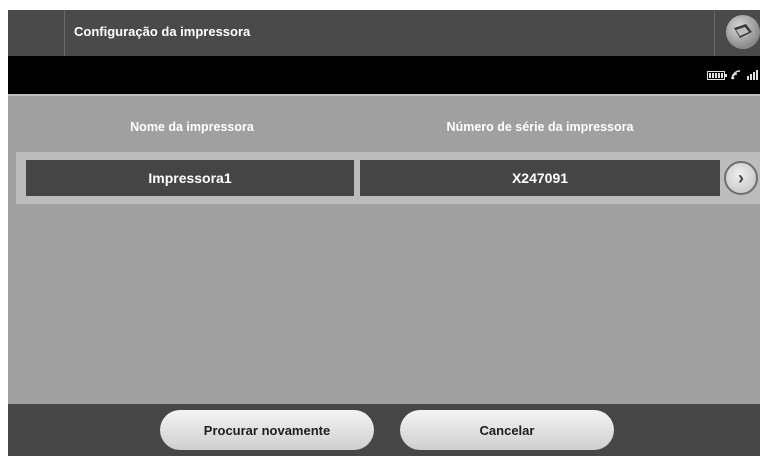 The height and width of the screenshot is (456, 760). What do you see at coordinates (192, 127) in the screenshot?
I see `column-header-name: Nome da impressora` at bounding box center [192, 127].